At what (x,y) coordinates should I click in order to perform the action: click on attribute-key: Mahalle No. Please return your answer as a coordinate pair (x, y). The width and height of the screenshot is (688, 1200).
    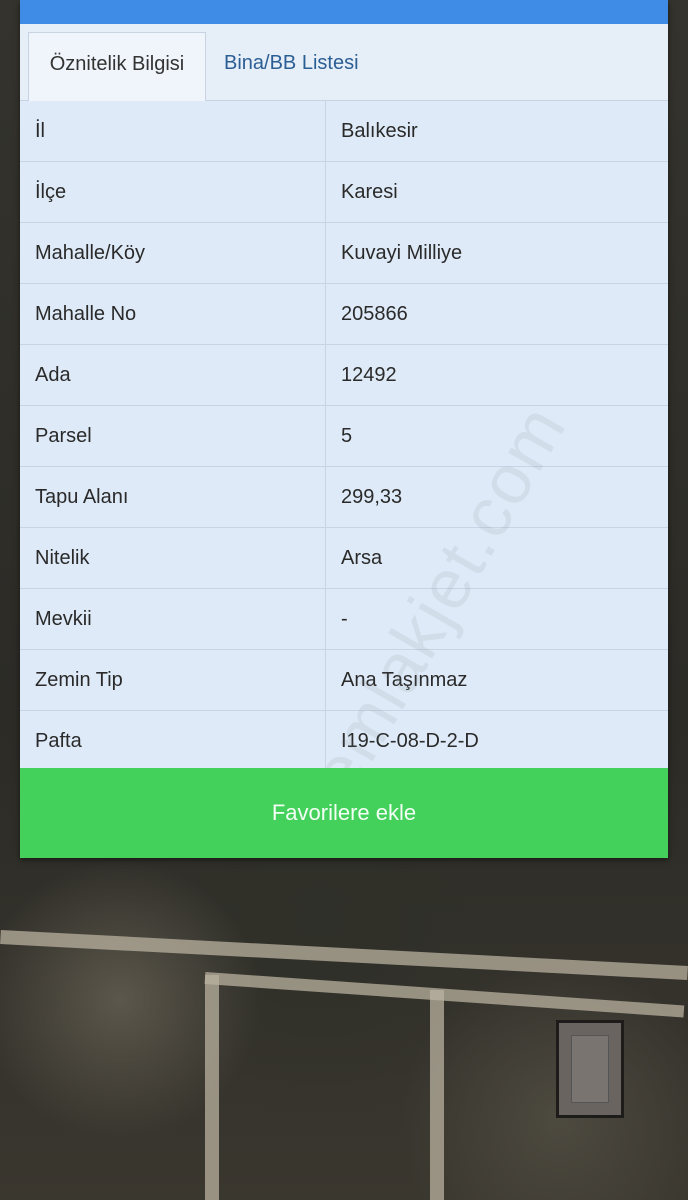
    Looking at the image, I should click on (173, 314).